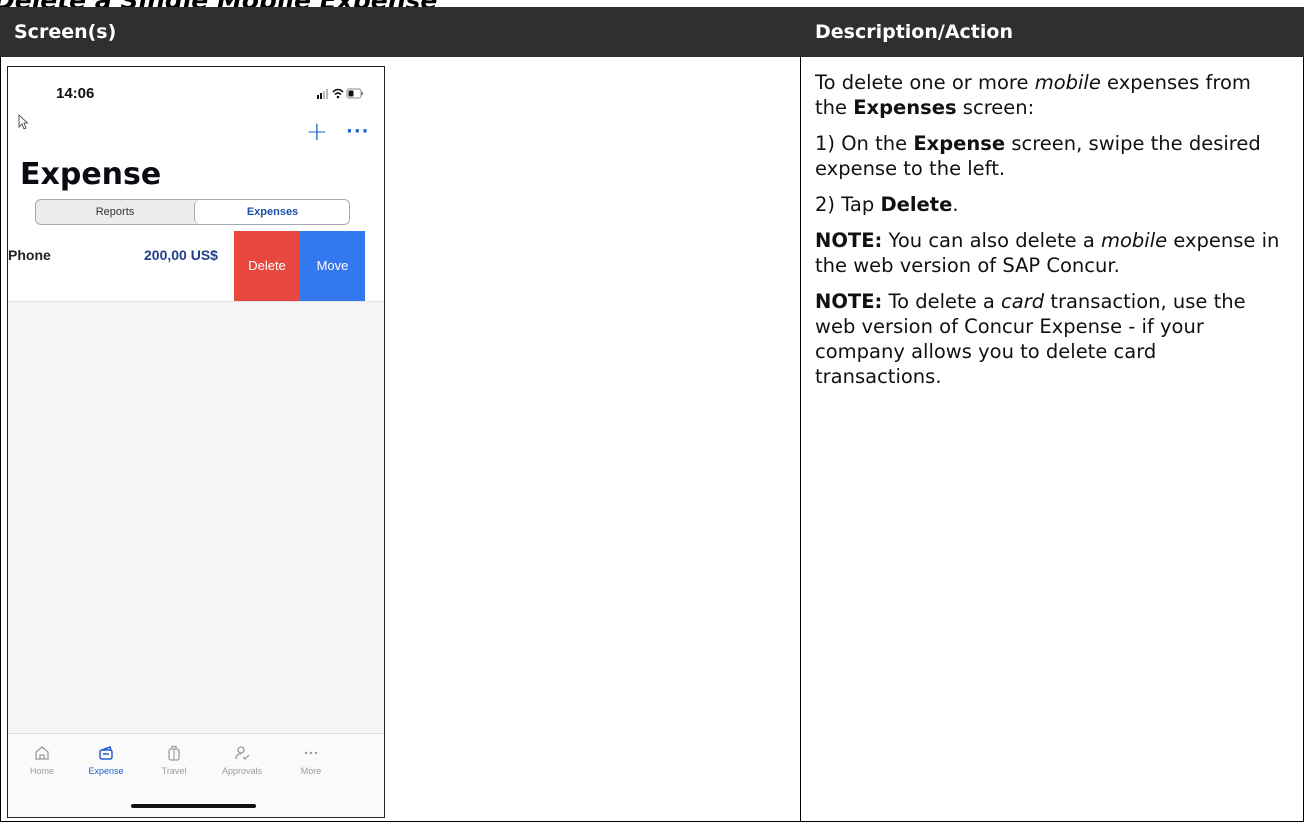  Describe the element at coordinates (65, 32) in the screenshot. I see `column-header-screens: Screen(s)` at that location.